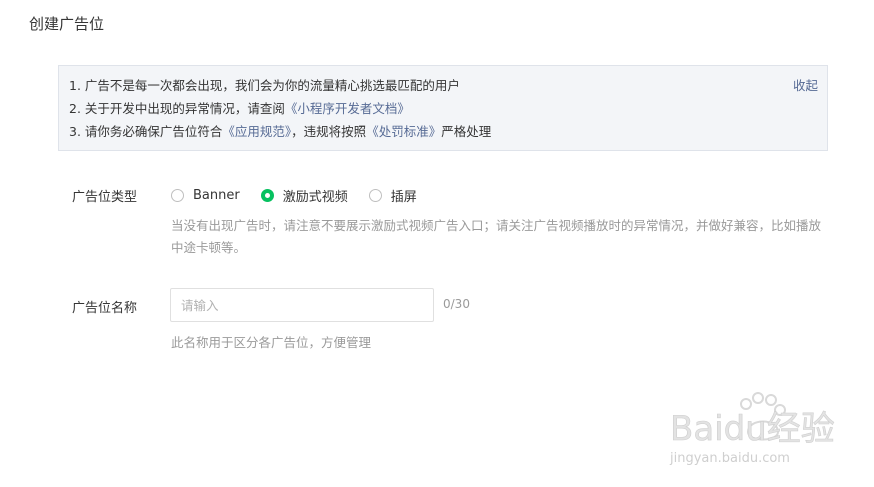 This screenshot has height=487, width=874. What do you see at coordinates (729, 458) in the screenshot?
I see `watermark-url: jingyan.baidu.com` at bounding box center [729, 458].